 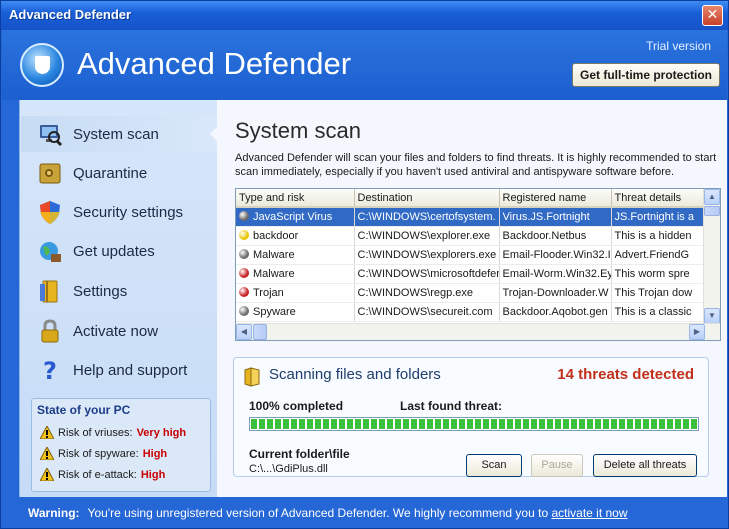 I want to click on current-folder-label: Current folder\file, so click(x=299, y=454).